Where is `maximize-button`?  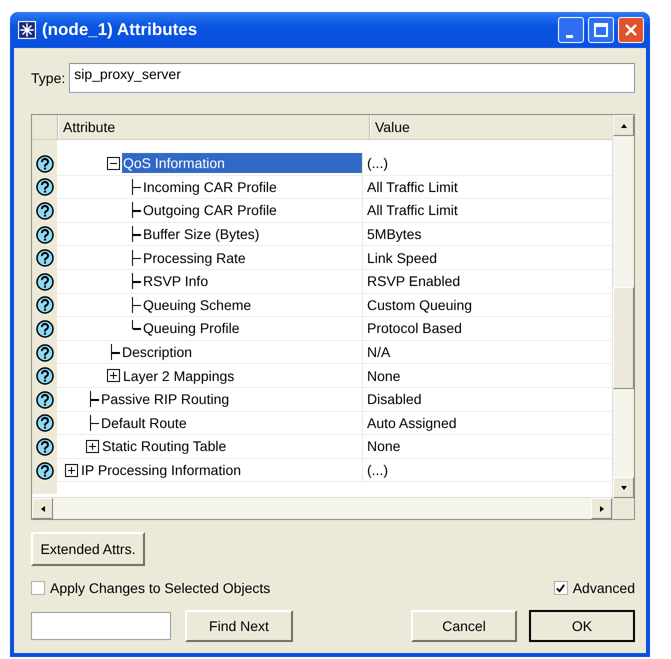 maximize-button is located at coordinates (601, 30).